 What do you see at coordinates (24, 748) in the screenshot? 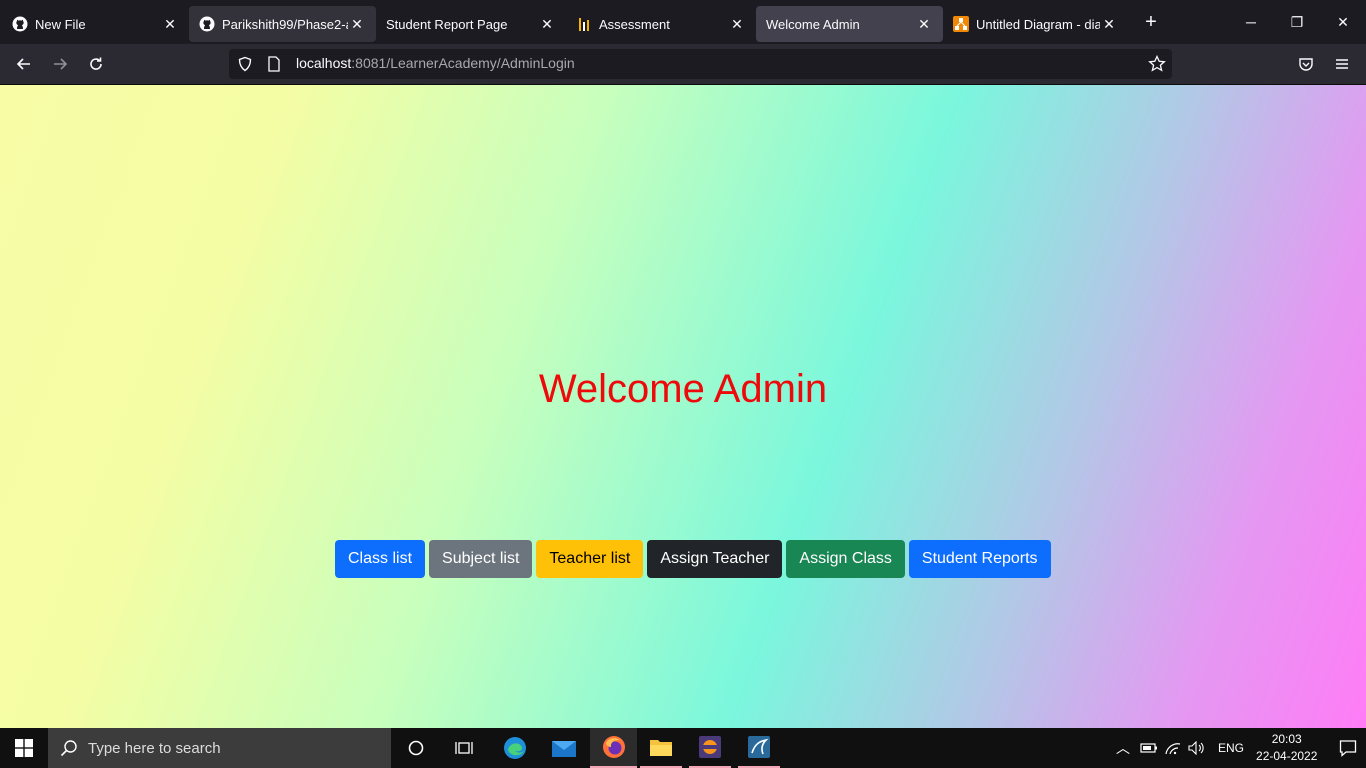
I see `windows-start-icon` at bounding box center [24, 748].